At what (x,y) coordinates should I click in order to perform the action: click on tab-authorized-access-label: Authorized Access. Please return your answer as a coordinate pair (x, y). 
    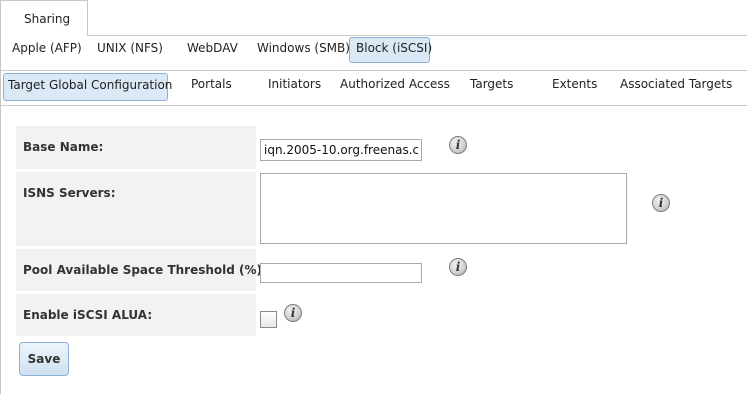
    Looking at the image, I should click on (395, 84).